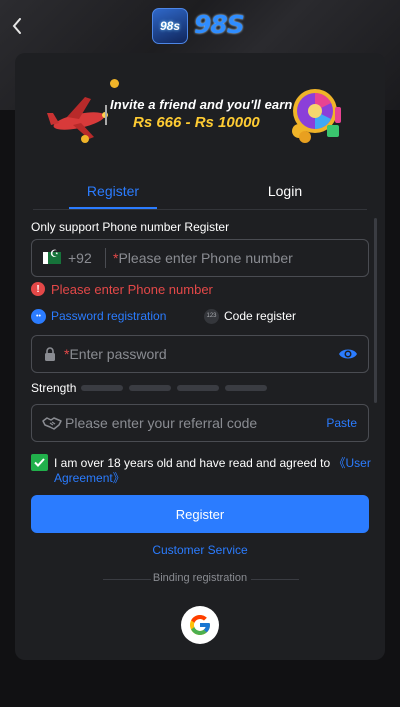 The width and height of the screenshot is (400, 707). Describe the element at coordinates (80, 258) in the screenshot. I see `country-code: +92` at that location.